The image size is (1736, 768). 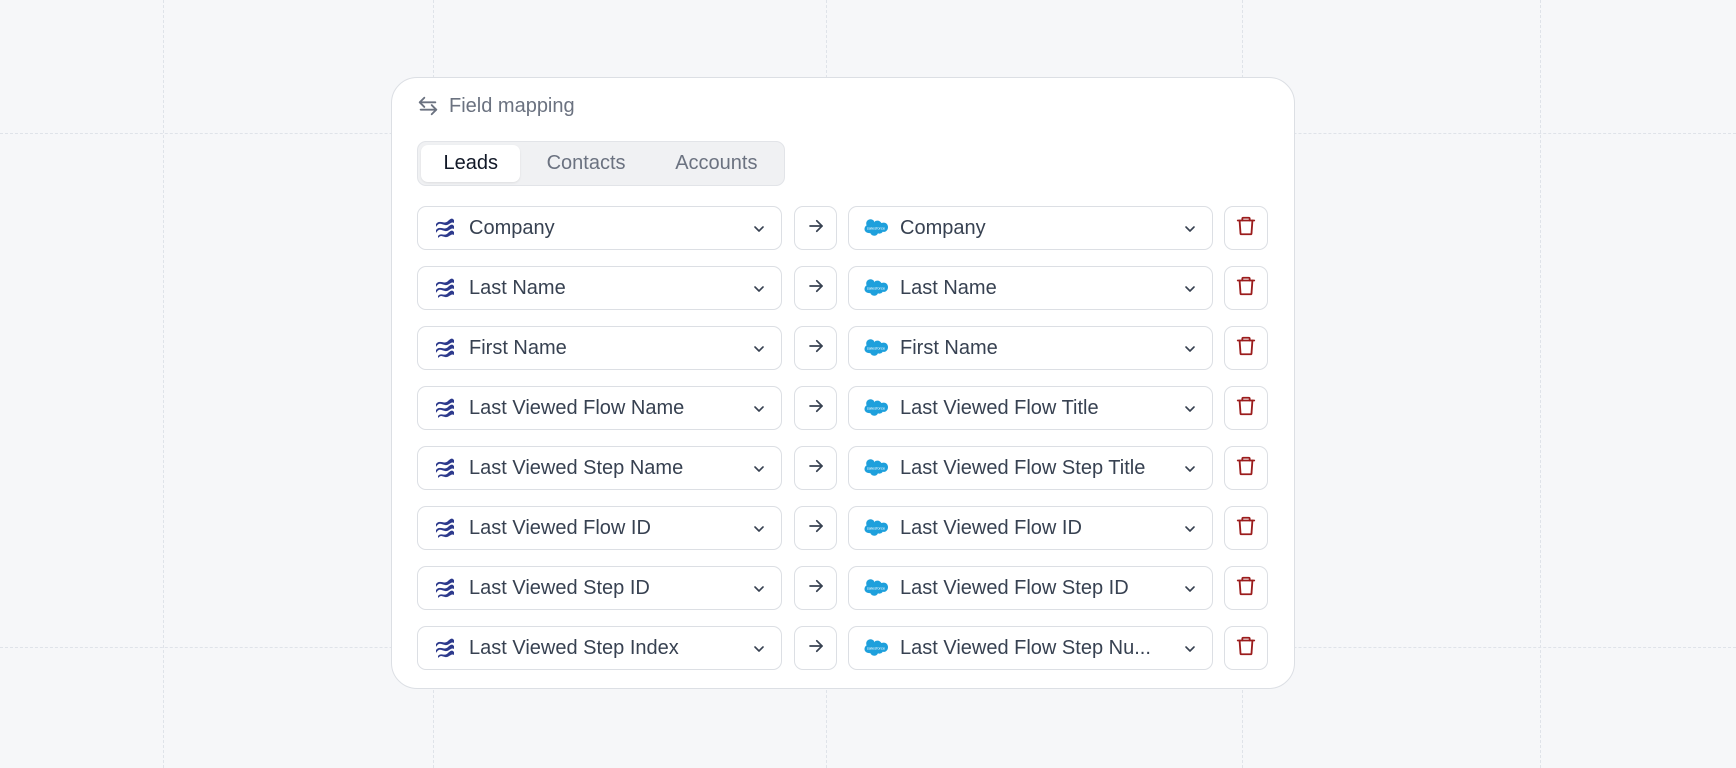 I want to click on source-field-label: Last Viewed Flow ID, so click(x=560, y=527).